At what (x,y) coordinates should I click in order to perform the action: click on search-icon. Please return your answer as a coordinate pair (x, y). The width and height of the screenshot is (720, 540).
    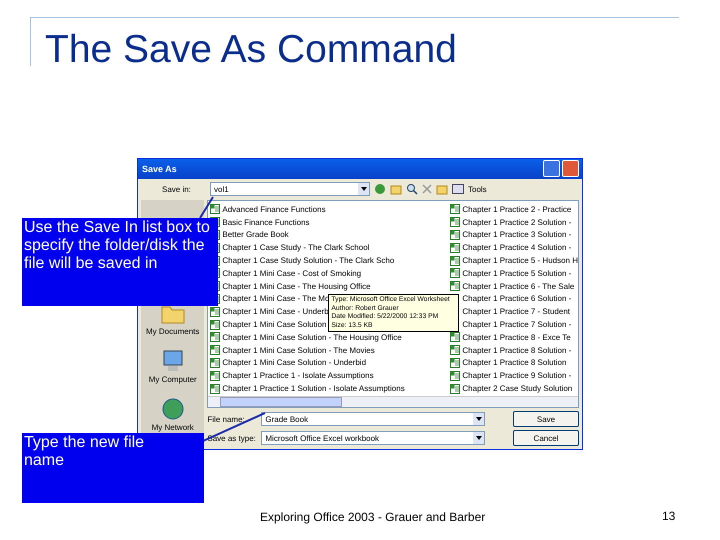
    Looking at the image, I should click on (412, 189).